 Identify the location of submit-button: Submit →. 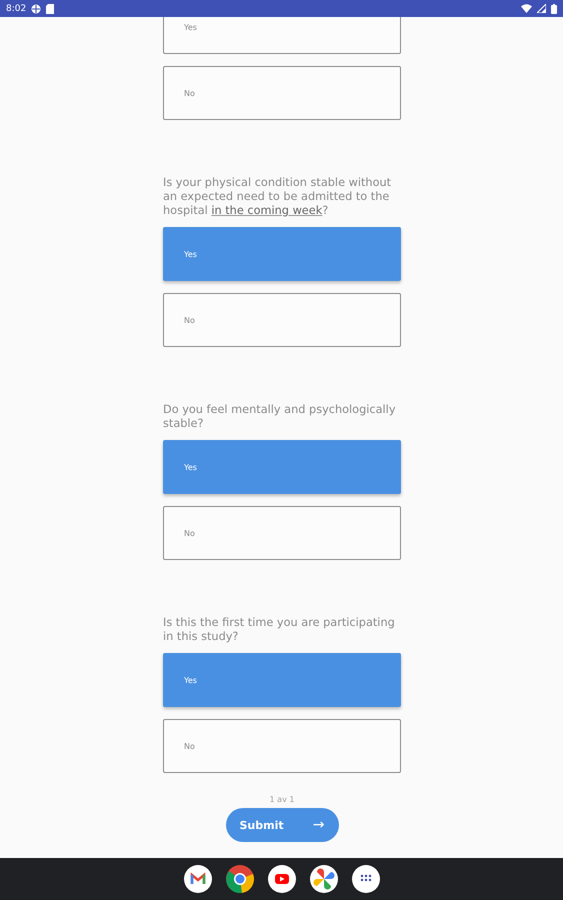
(282, 825).